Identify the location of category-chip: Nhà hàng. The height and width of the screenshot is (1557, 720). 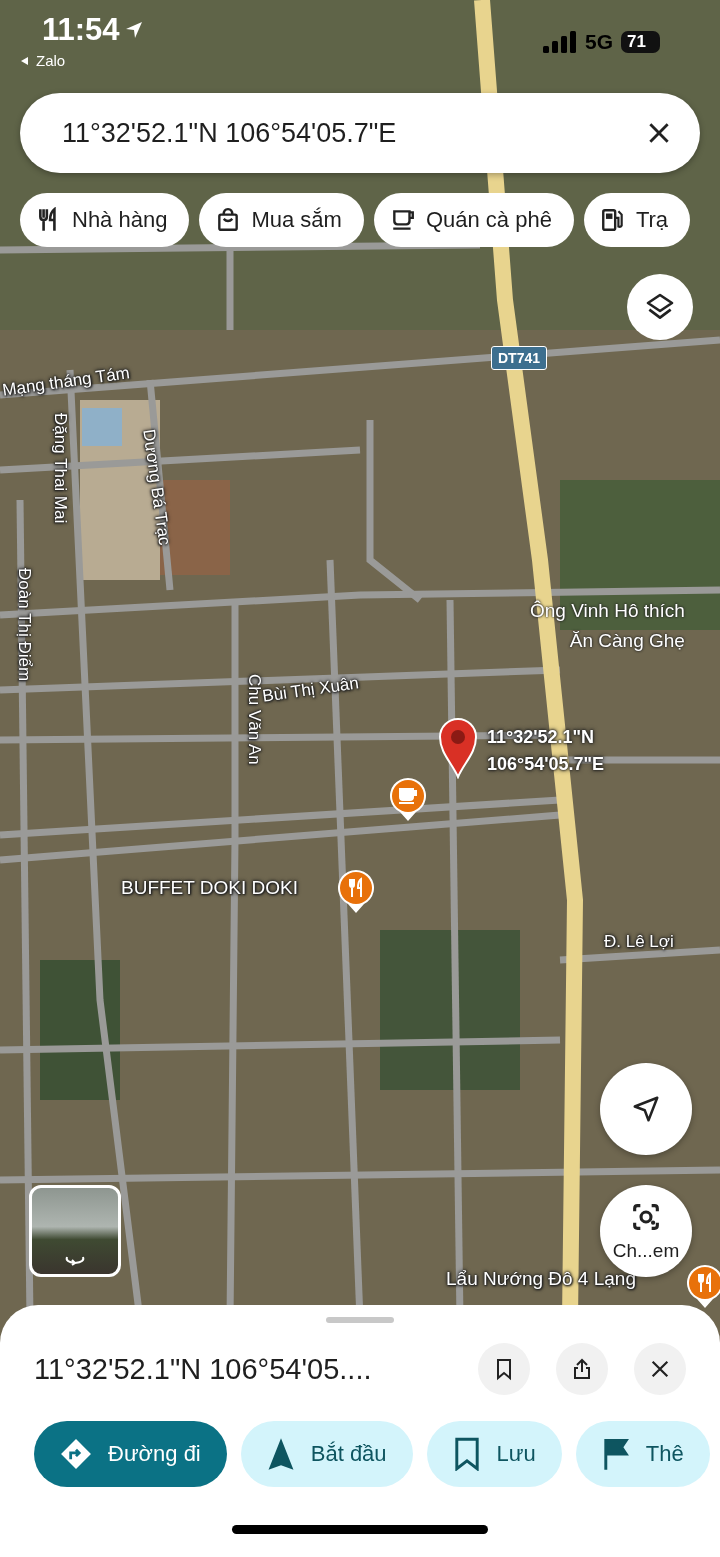
(105, 220).